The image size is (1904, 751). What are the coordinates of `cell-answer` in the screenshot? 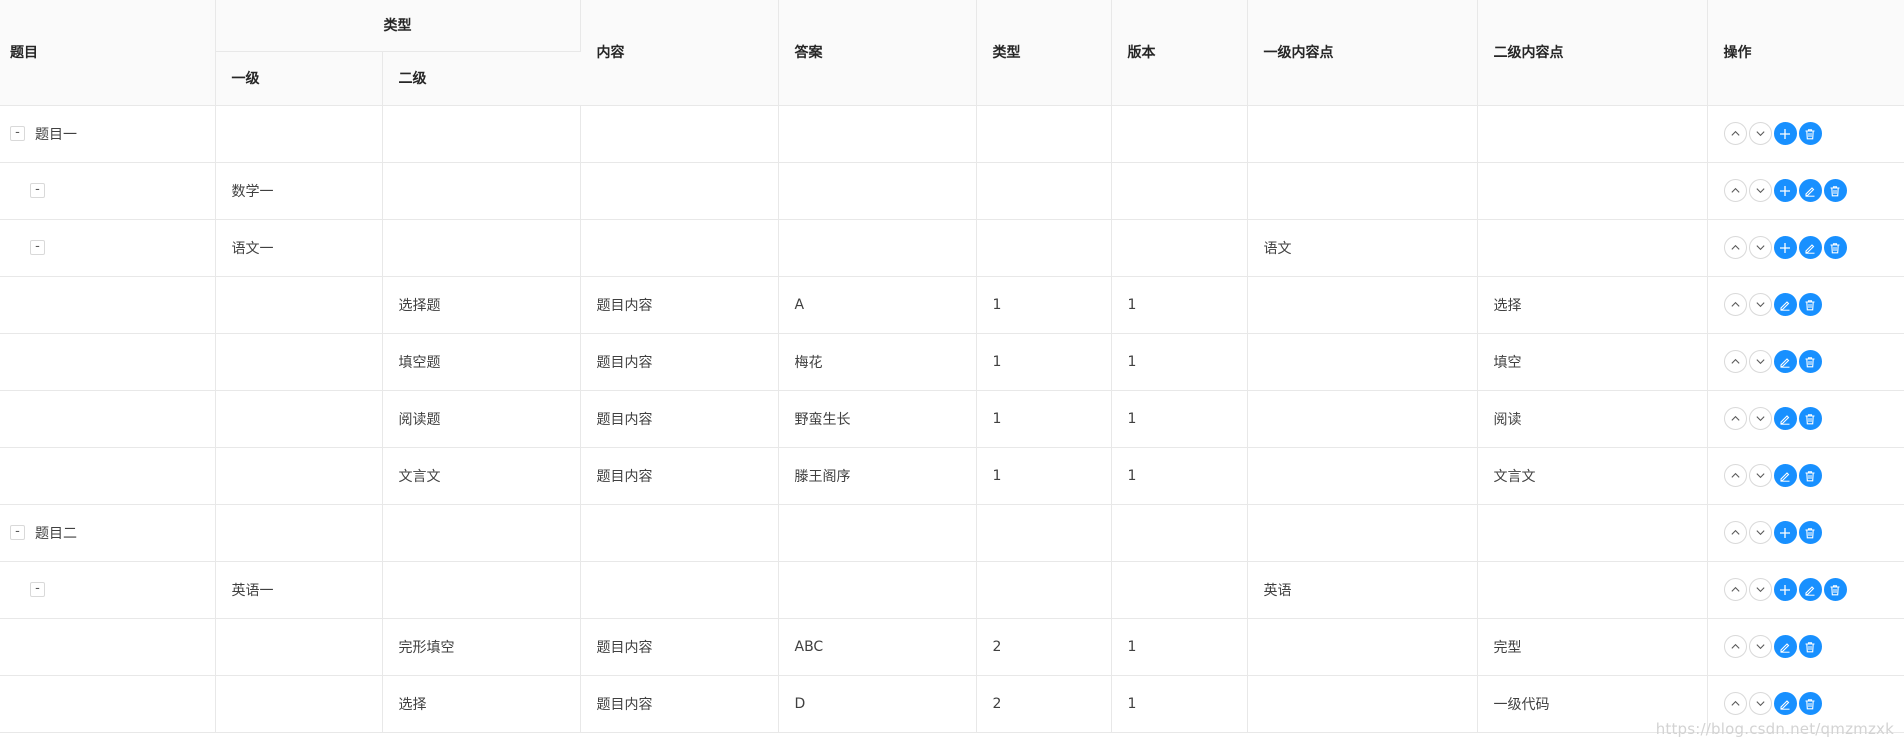 It's located at (877, 134).